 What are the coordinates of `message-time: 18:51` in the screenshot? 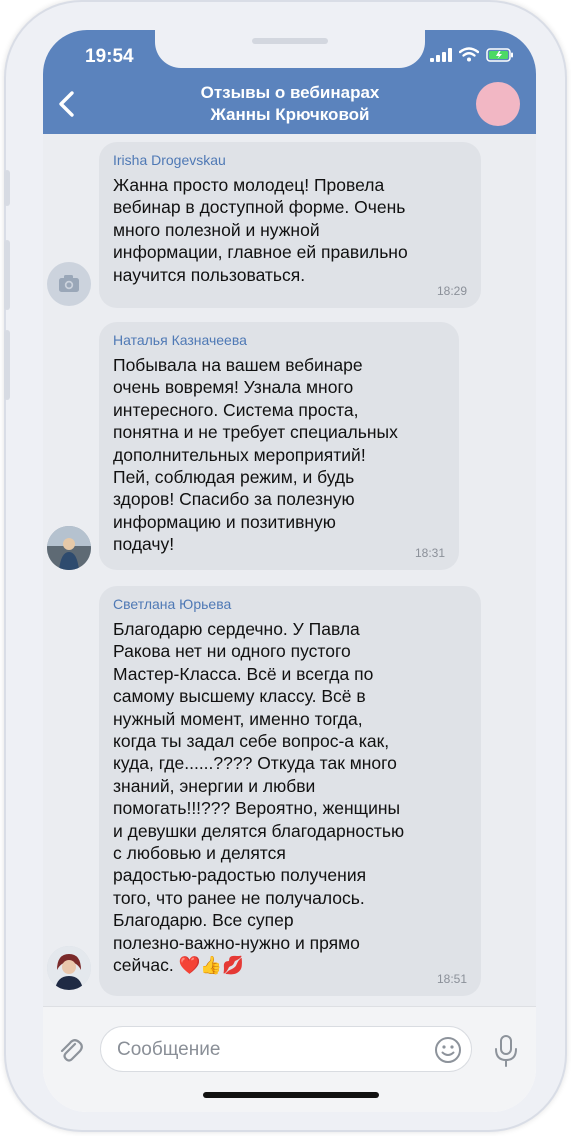 It's located at (451, 979).